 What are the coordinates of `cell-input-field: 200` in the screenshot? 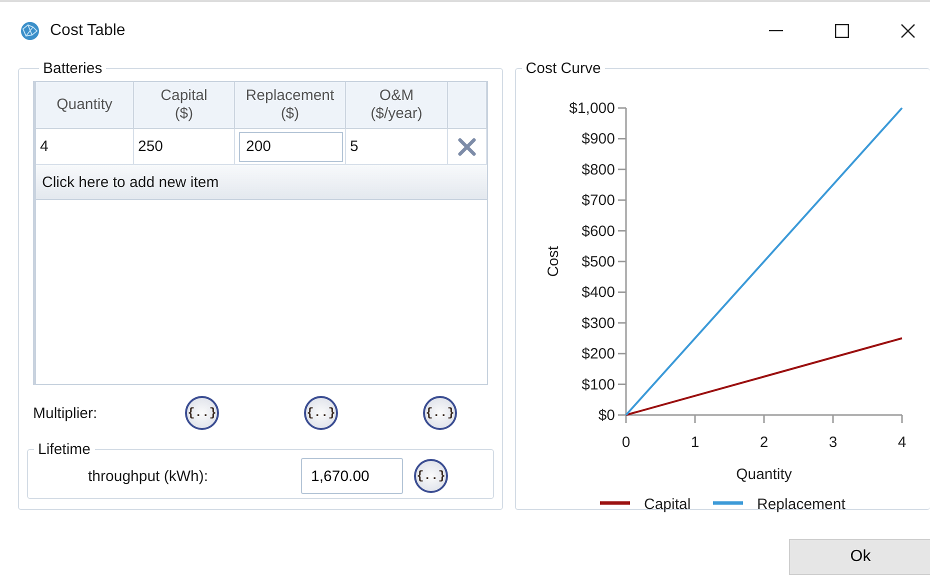 It's located at (291, 147).